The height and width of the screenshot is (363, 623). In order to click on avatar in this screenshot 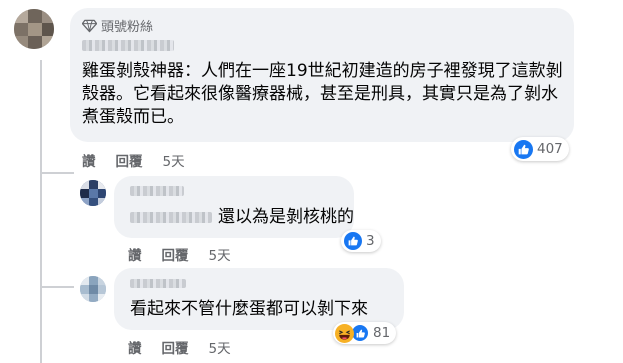, I will do `click(34, 29)`.